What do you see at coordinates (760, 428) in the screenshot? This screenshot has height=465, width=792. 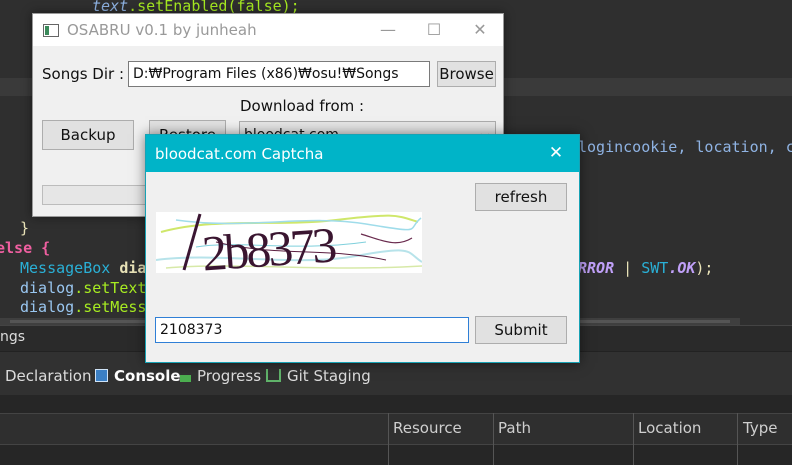 I see `column-header-type: Type` at bounding box center [760, 428].